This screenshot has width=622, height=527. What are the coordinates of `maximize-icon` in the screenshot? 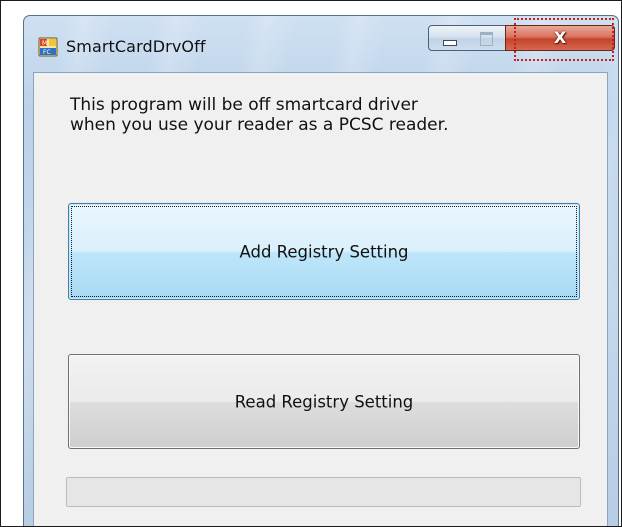 It's located at (486, 39).